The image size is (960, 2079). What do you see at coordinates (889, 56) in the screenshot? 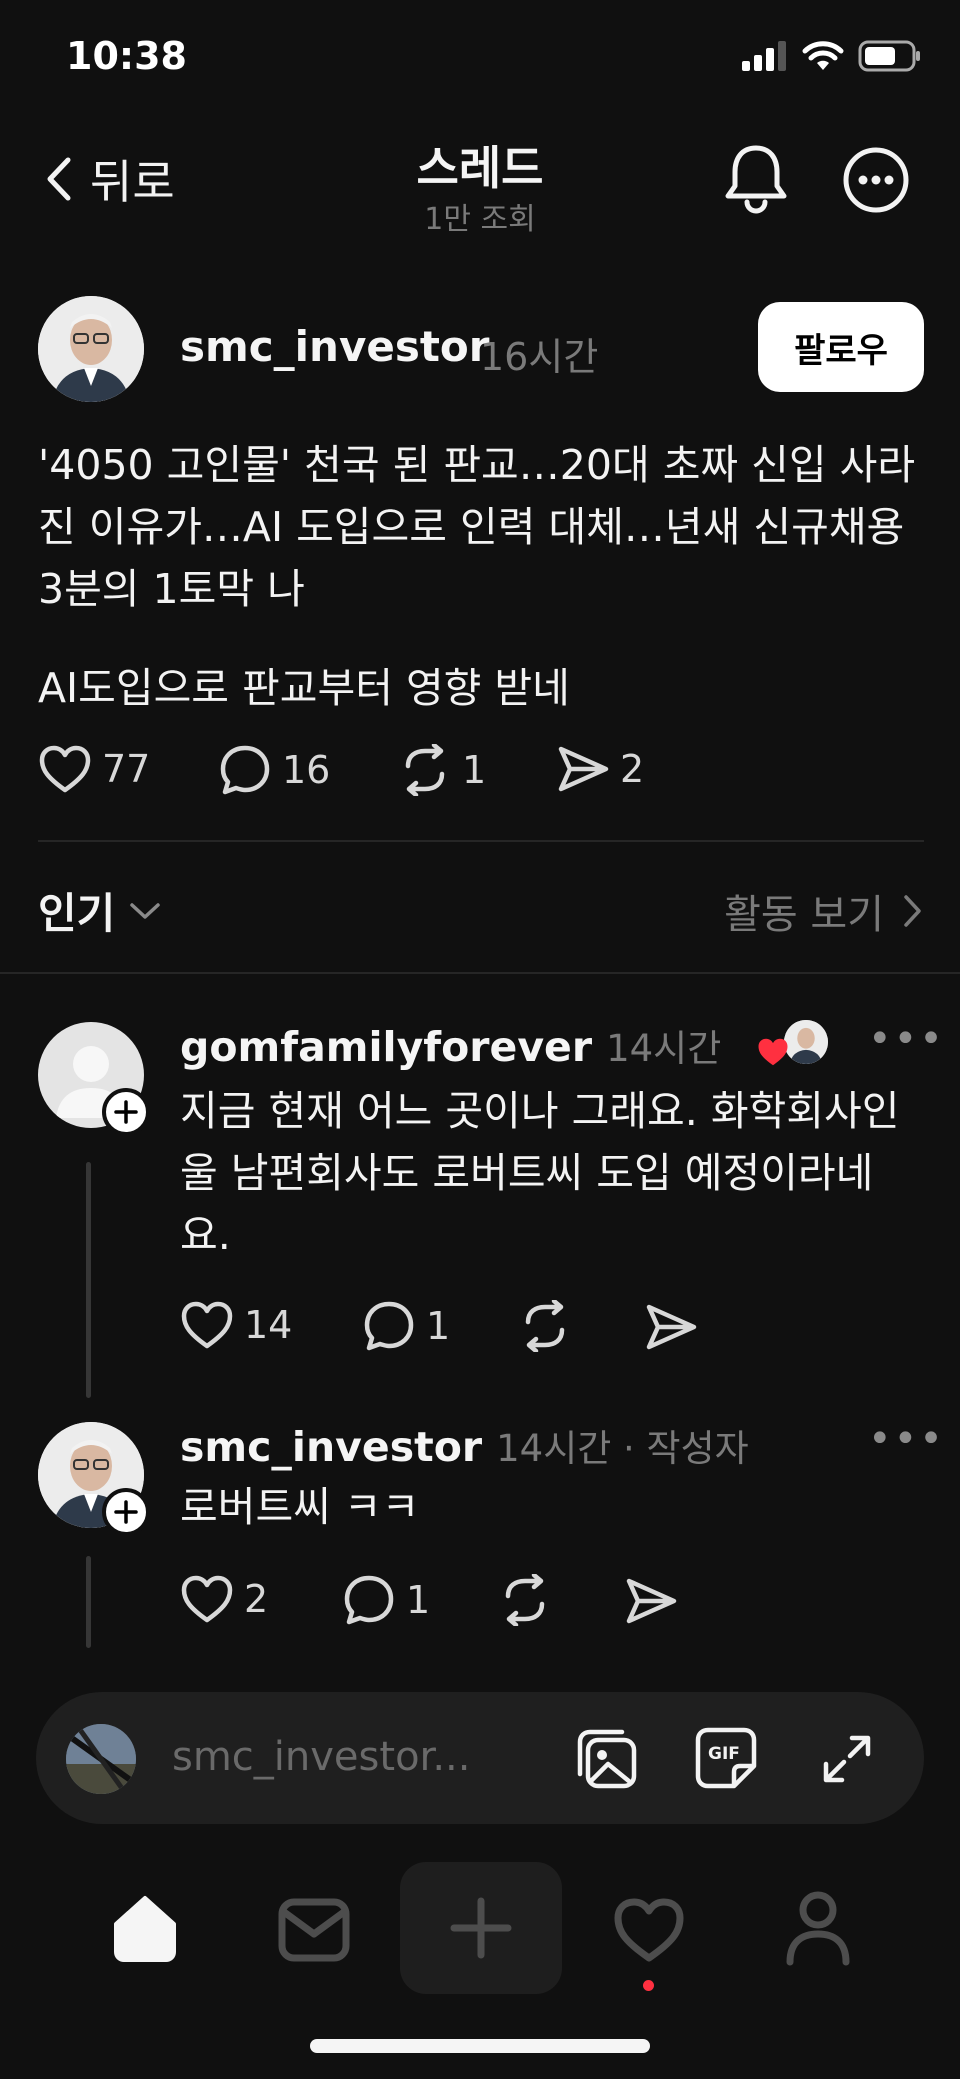
I see `battery-icon` at bounding box center [889, 56].